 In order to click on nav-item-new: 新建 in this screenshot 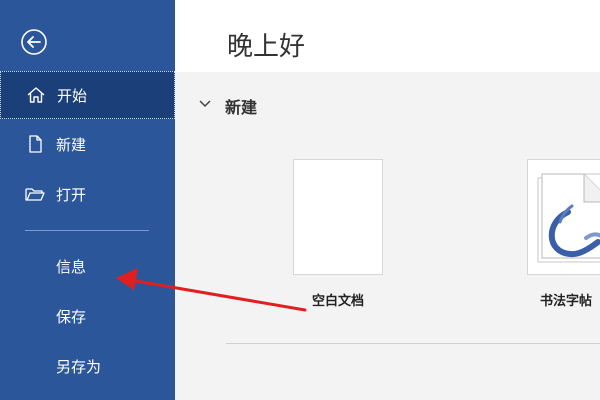, I will do `click(87, 144)`.